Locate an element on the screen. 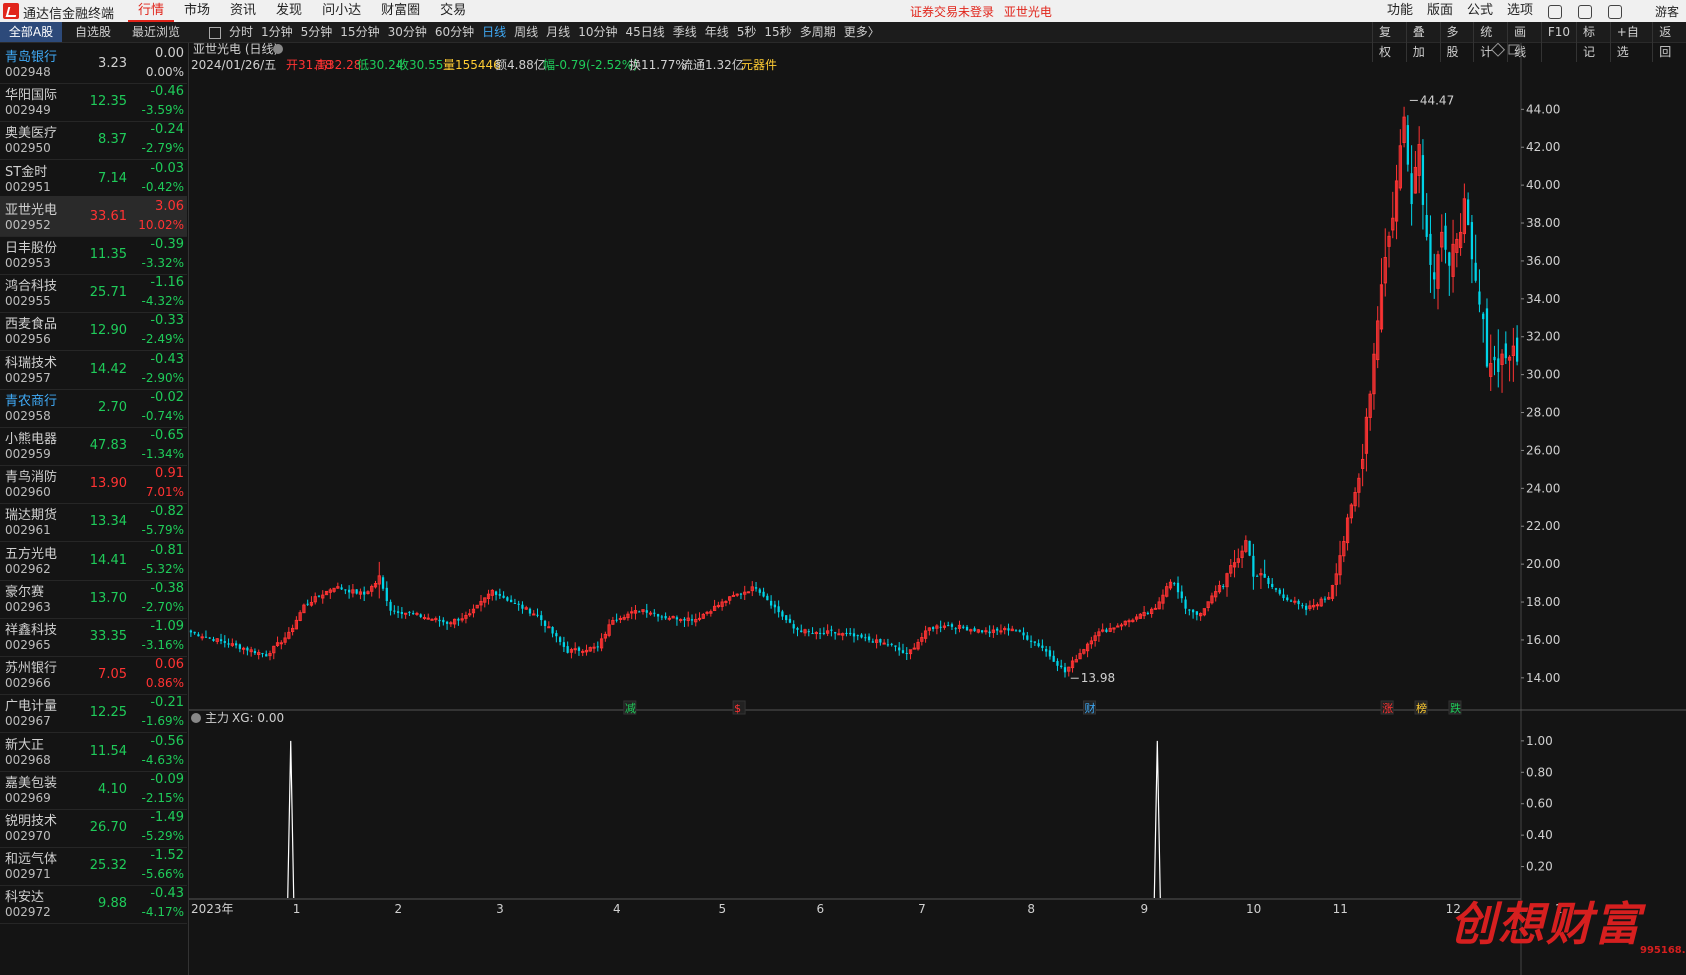 The height and width of the screenshot is (975, 1686). stock-row: 锐明技术 002970 26.70 -1.49 -5.29% is located at coordinates (93, 827).